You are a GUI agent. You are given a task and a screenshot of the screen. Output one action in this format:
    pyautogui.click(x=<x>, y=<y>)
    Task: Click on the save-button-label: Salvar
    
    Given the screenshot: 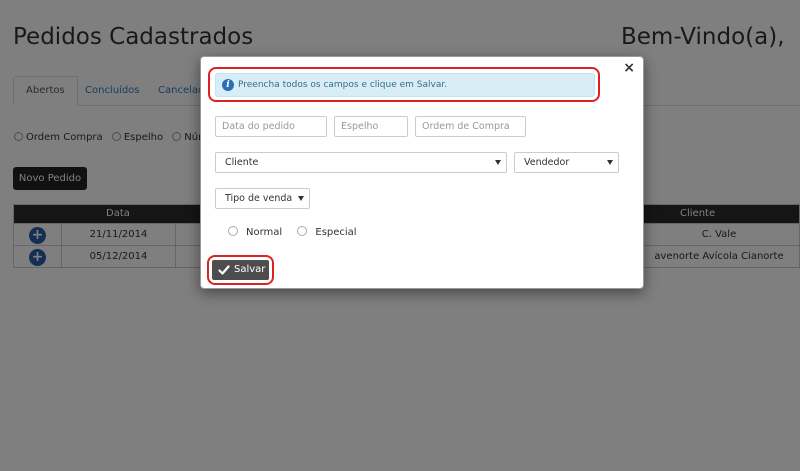 What is the action you would take?
    pyautogui.click(x=250, y=269)
    